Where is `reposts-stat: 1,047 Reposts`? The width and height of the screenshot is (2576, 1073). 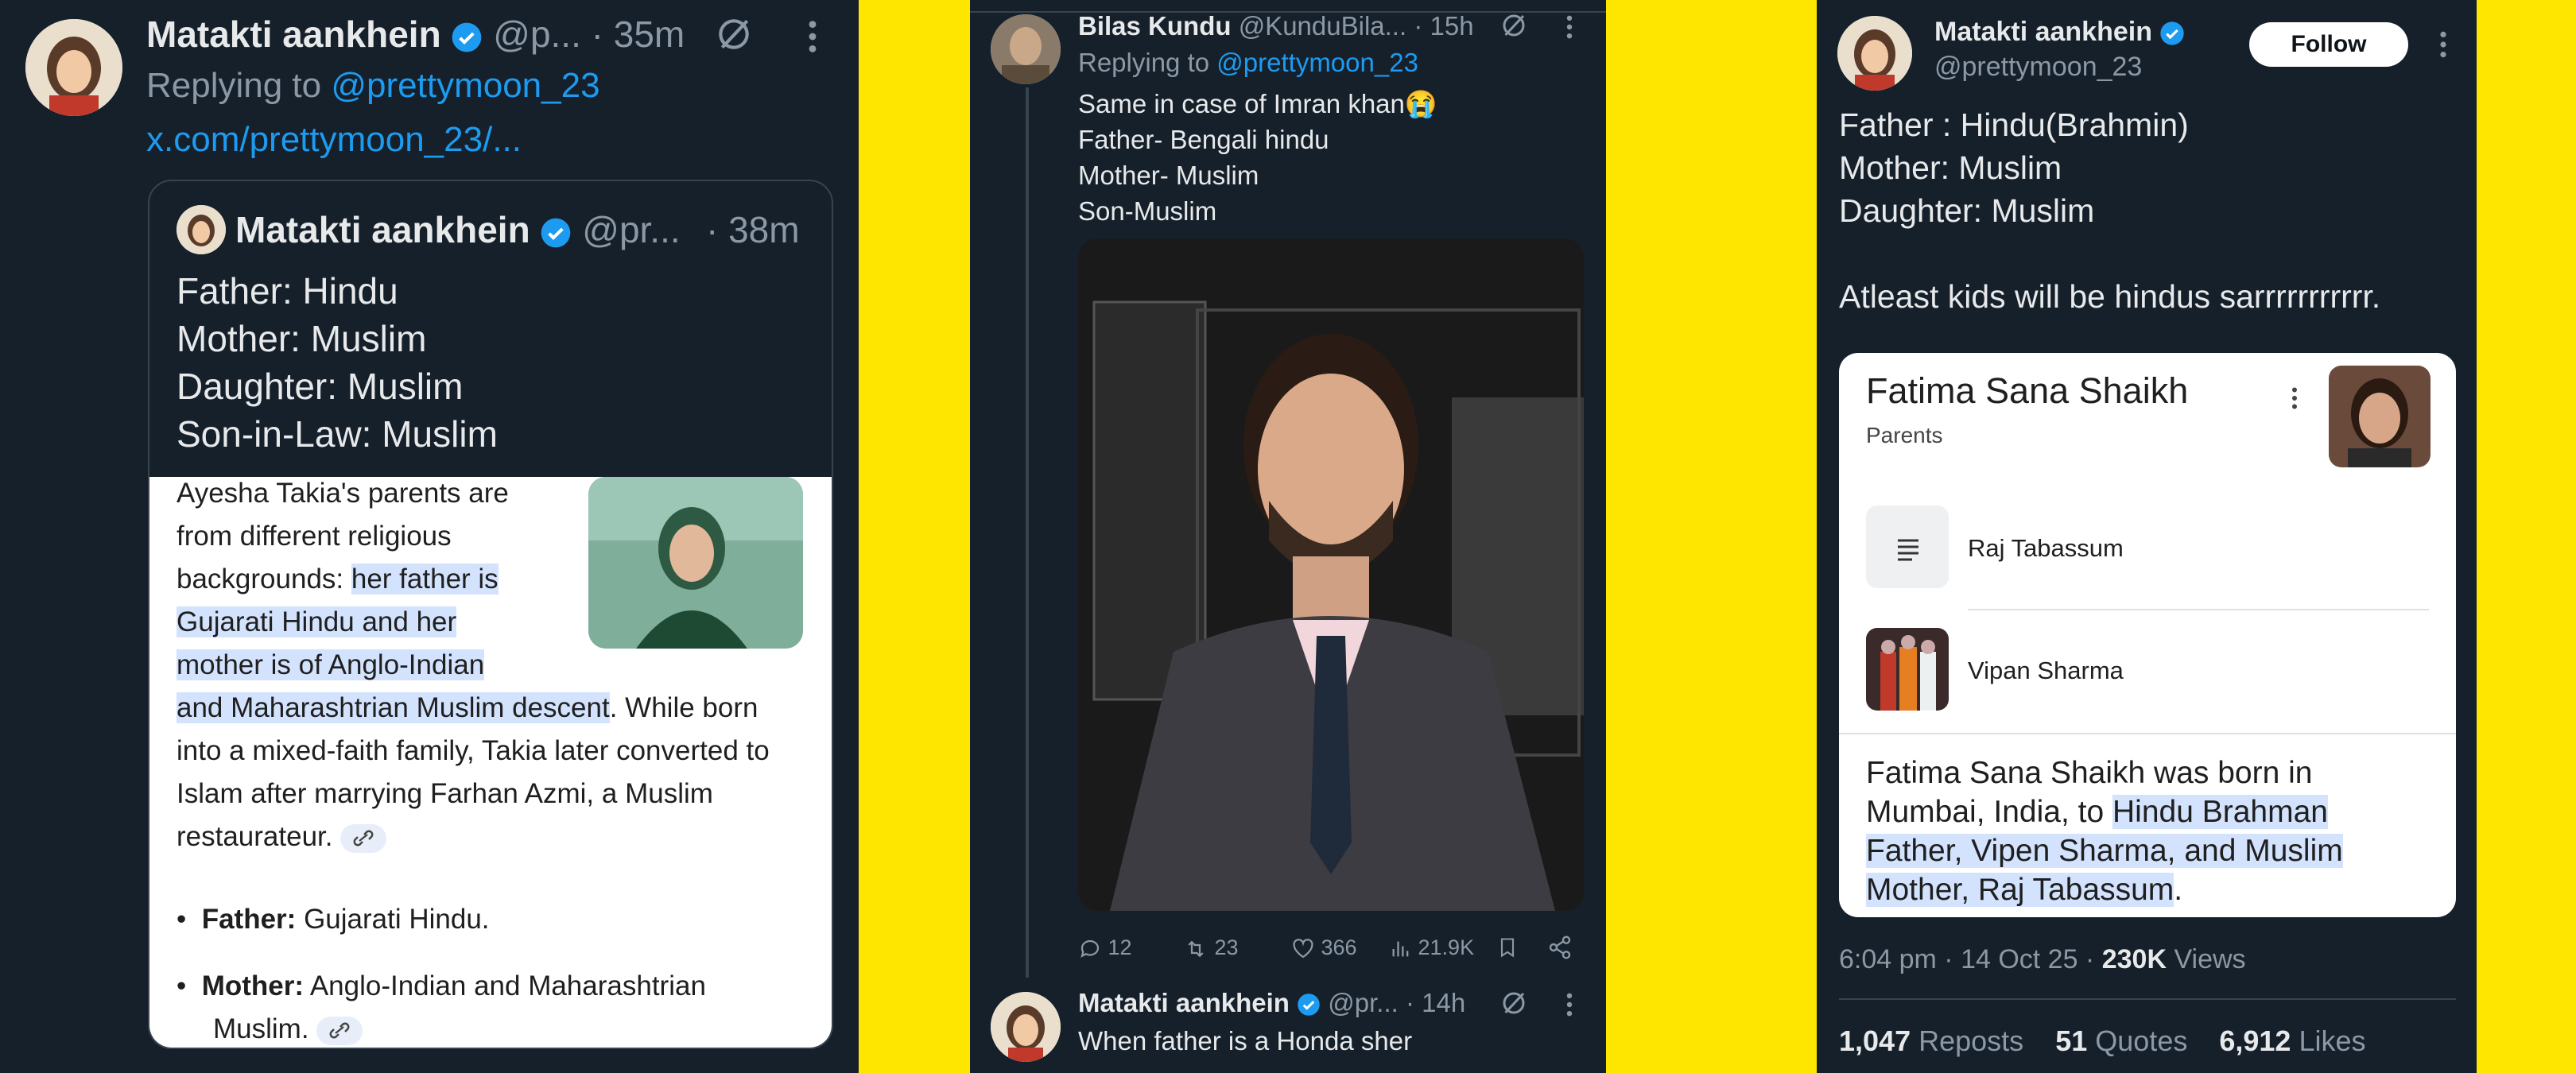
reposts-stat: 1,047 Reposts is located at coordinates (1931, 1041).